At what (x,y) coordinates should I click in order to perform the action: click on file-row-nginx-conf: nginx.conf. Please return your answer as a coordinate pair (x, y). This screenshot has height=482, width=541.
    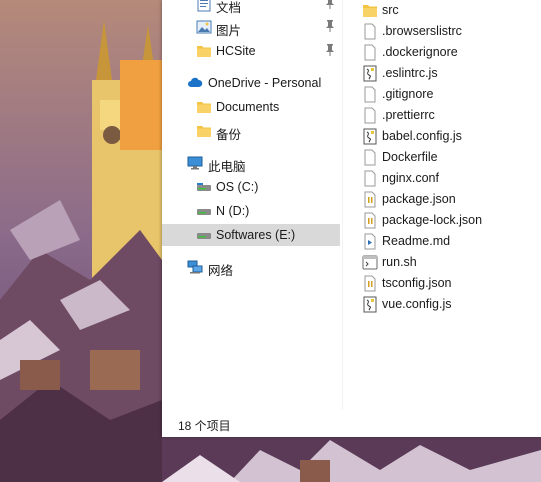
    Looking at the image, I should click on (448, 178).